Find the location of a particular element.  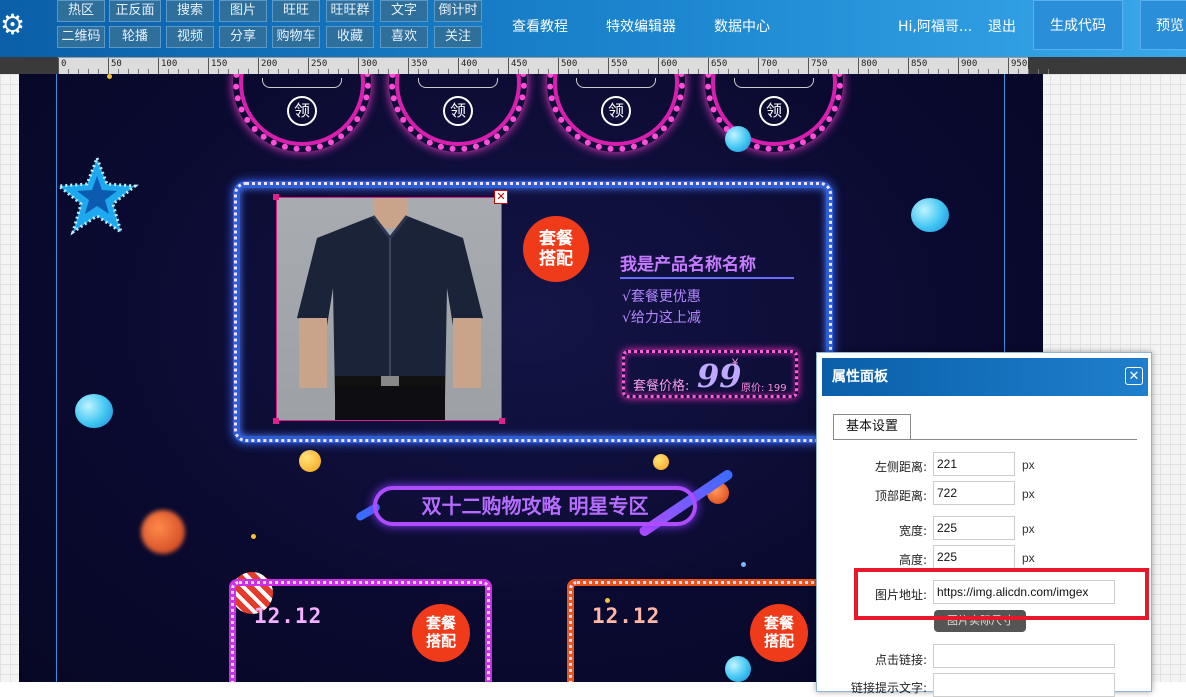

highlight-box is located at coordinates (1001, 594).